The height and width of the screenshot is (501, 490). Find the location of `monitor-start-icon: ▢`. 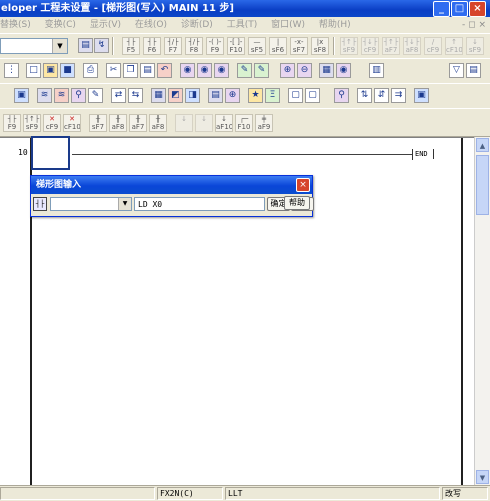

monitor-start-icon: ▢ is located at coordinates (295, 95).